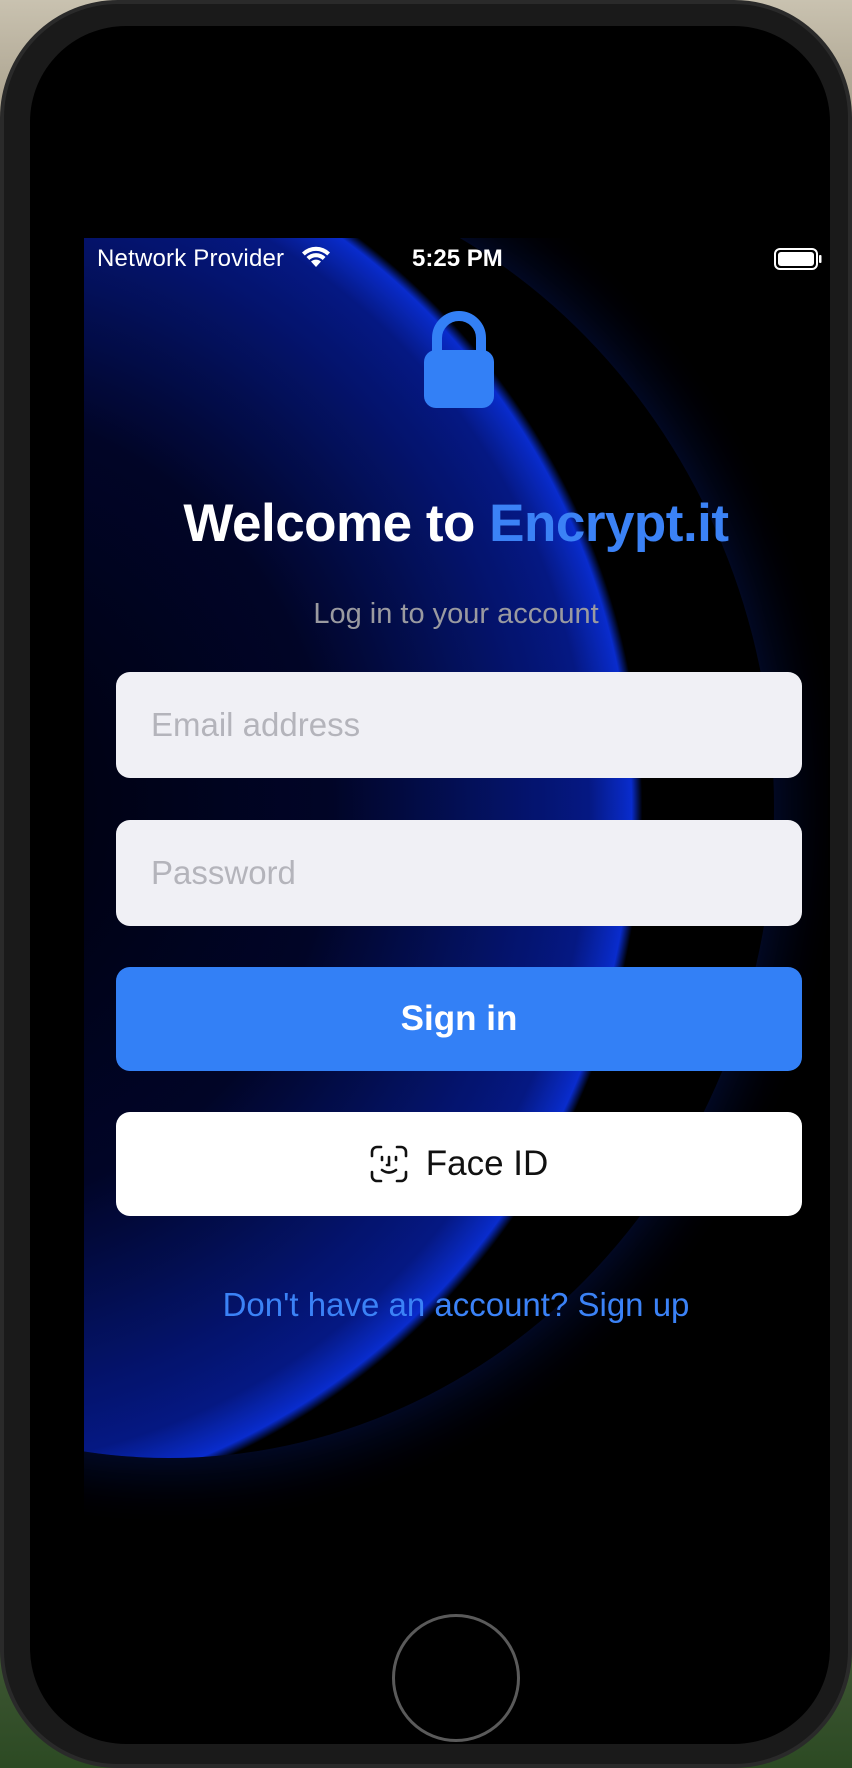 The width and height of the screenshot is (852, 1768). I want to click on subtitle: Log in to your account, so click(456, 614).